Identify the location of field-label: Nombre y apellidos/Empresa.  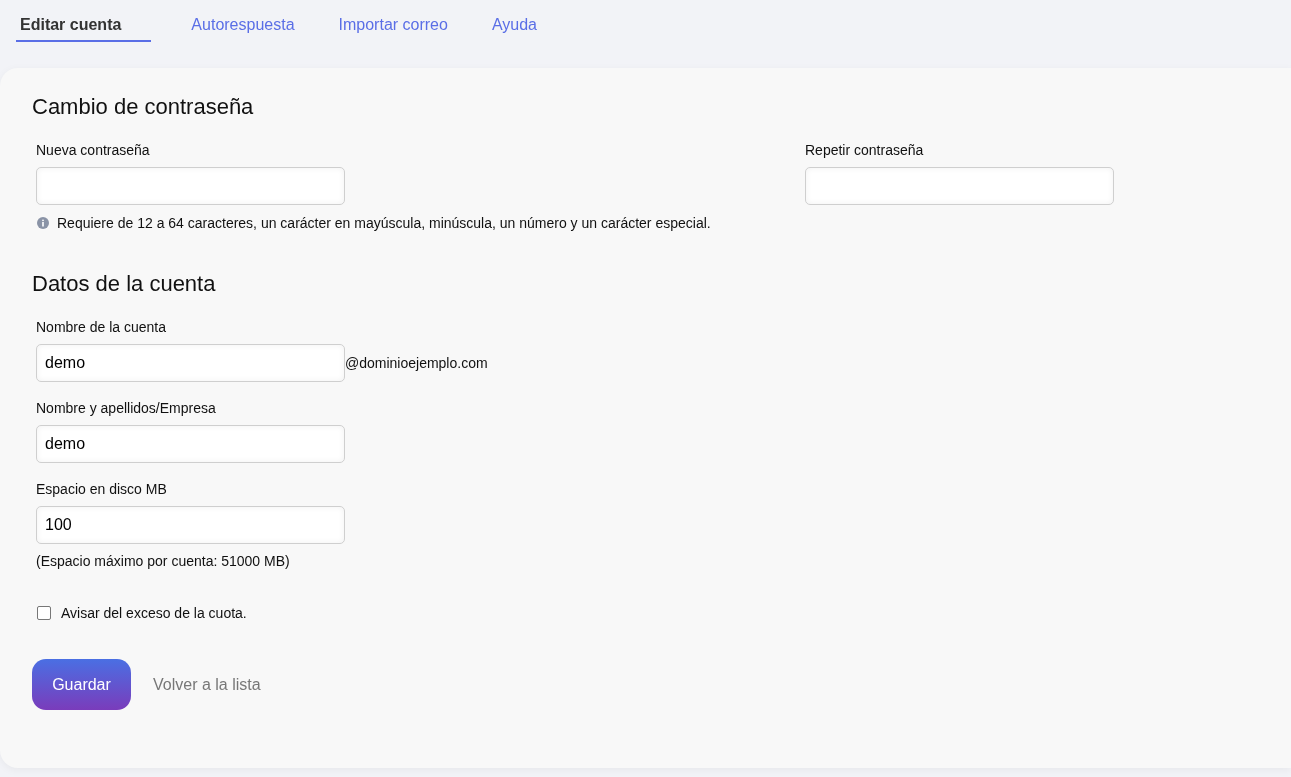
(126, 408).